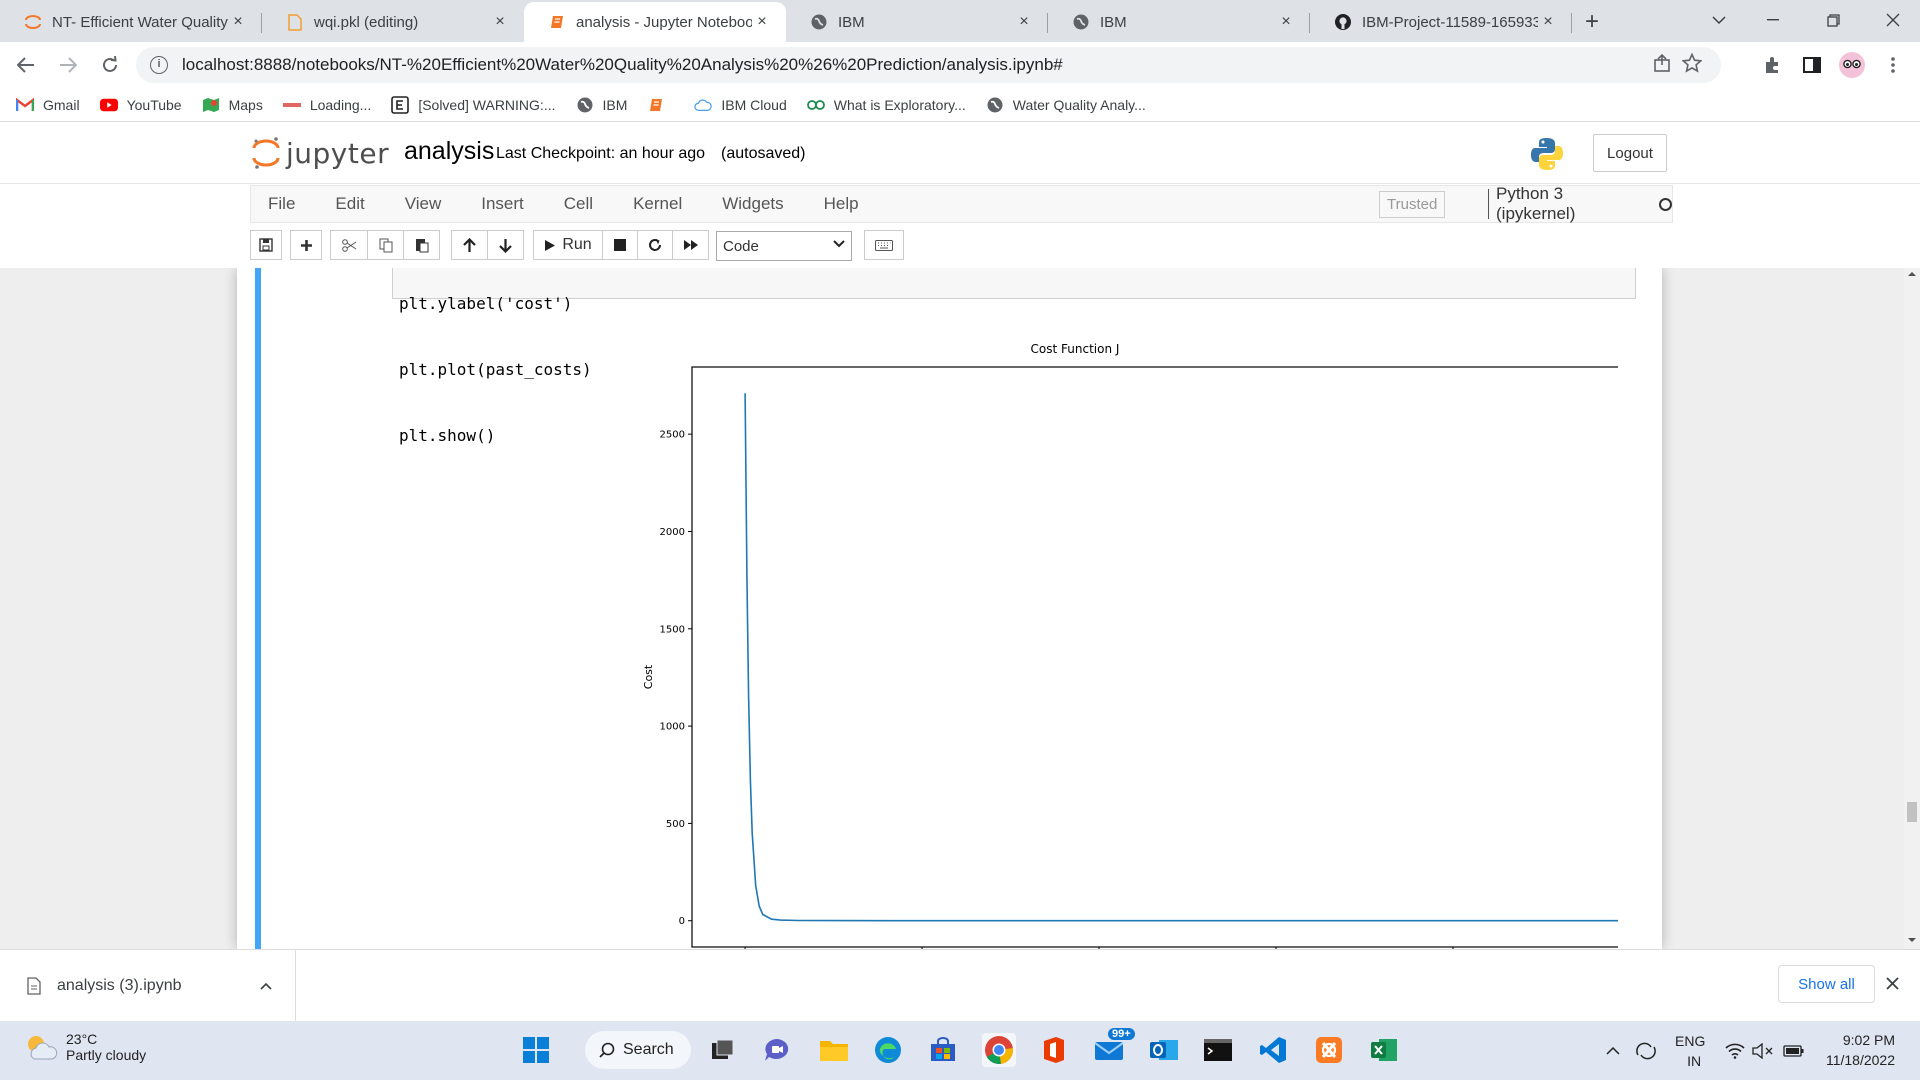 The image size is (1920, 1080). What do you see at coordinates (1893, 65) in the screenshot?
I see `menu-icon` at bounding box center [1893, 65].